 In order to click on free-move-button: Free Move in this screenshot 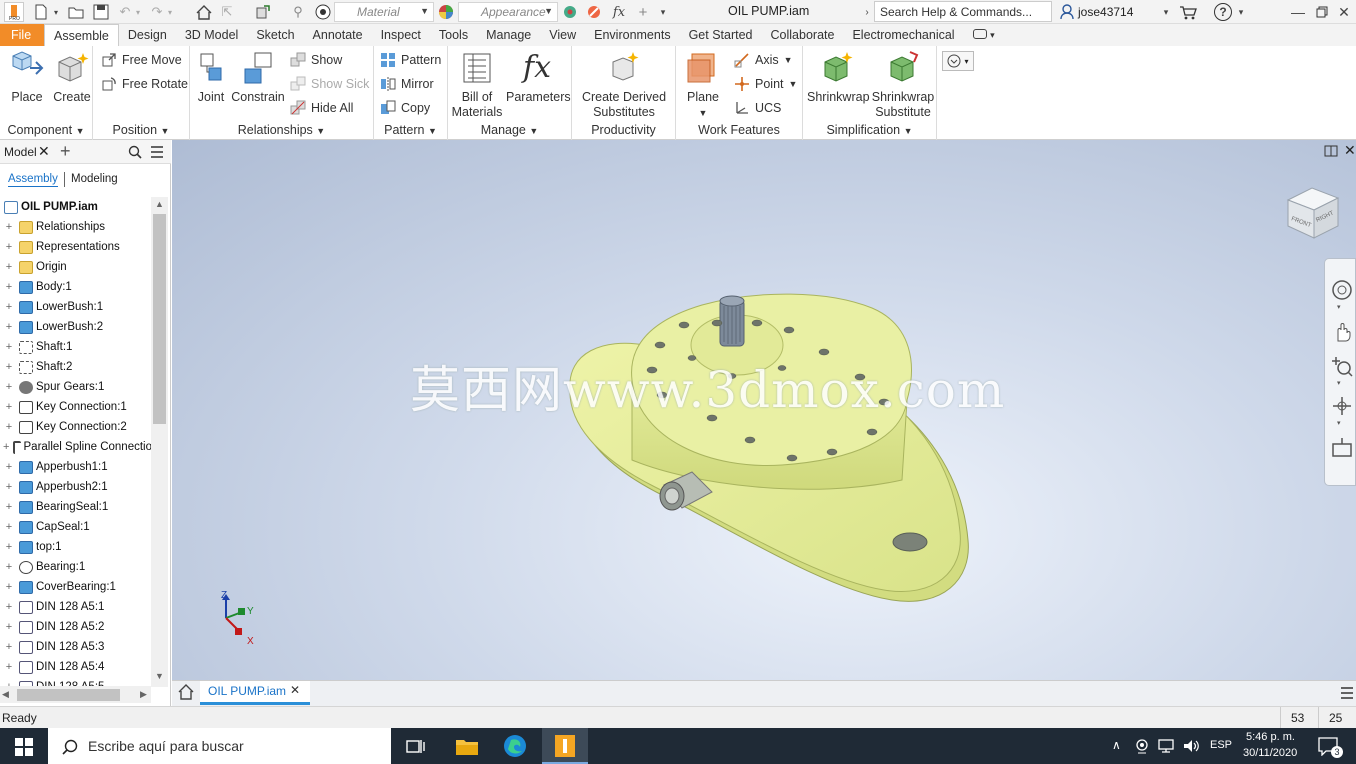, I will do `click(141, 60)`.